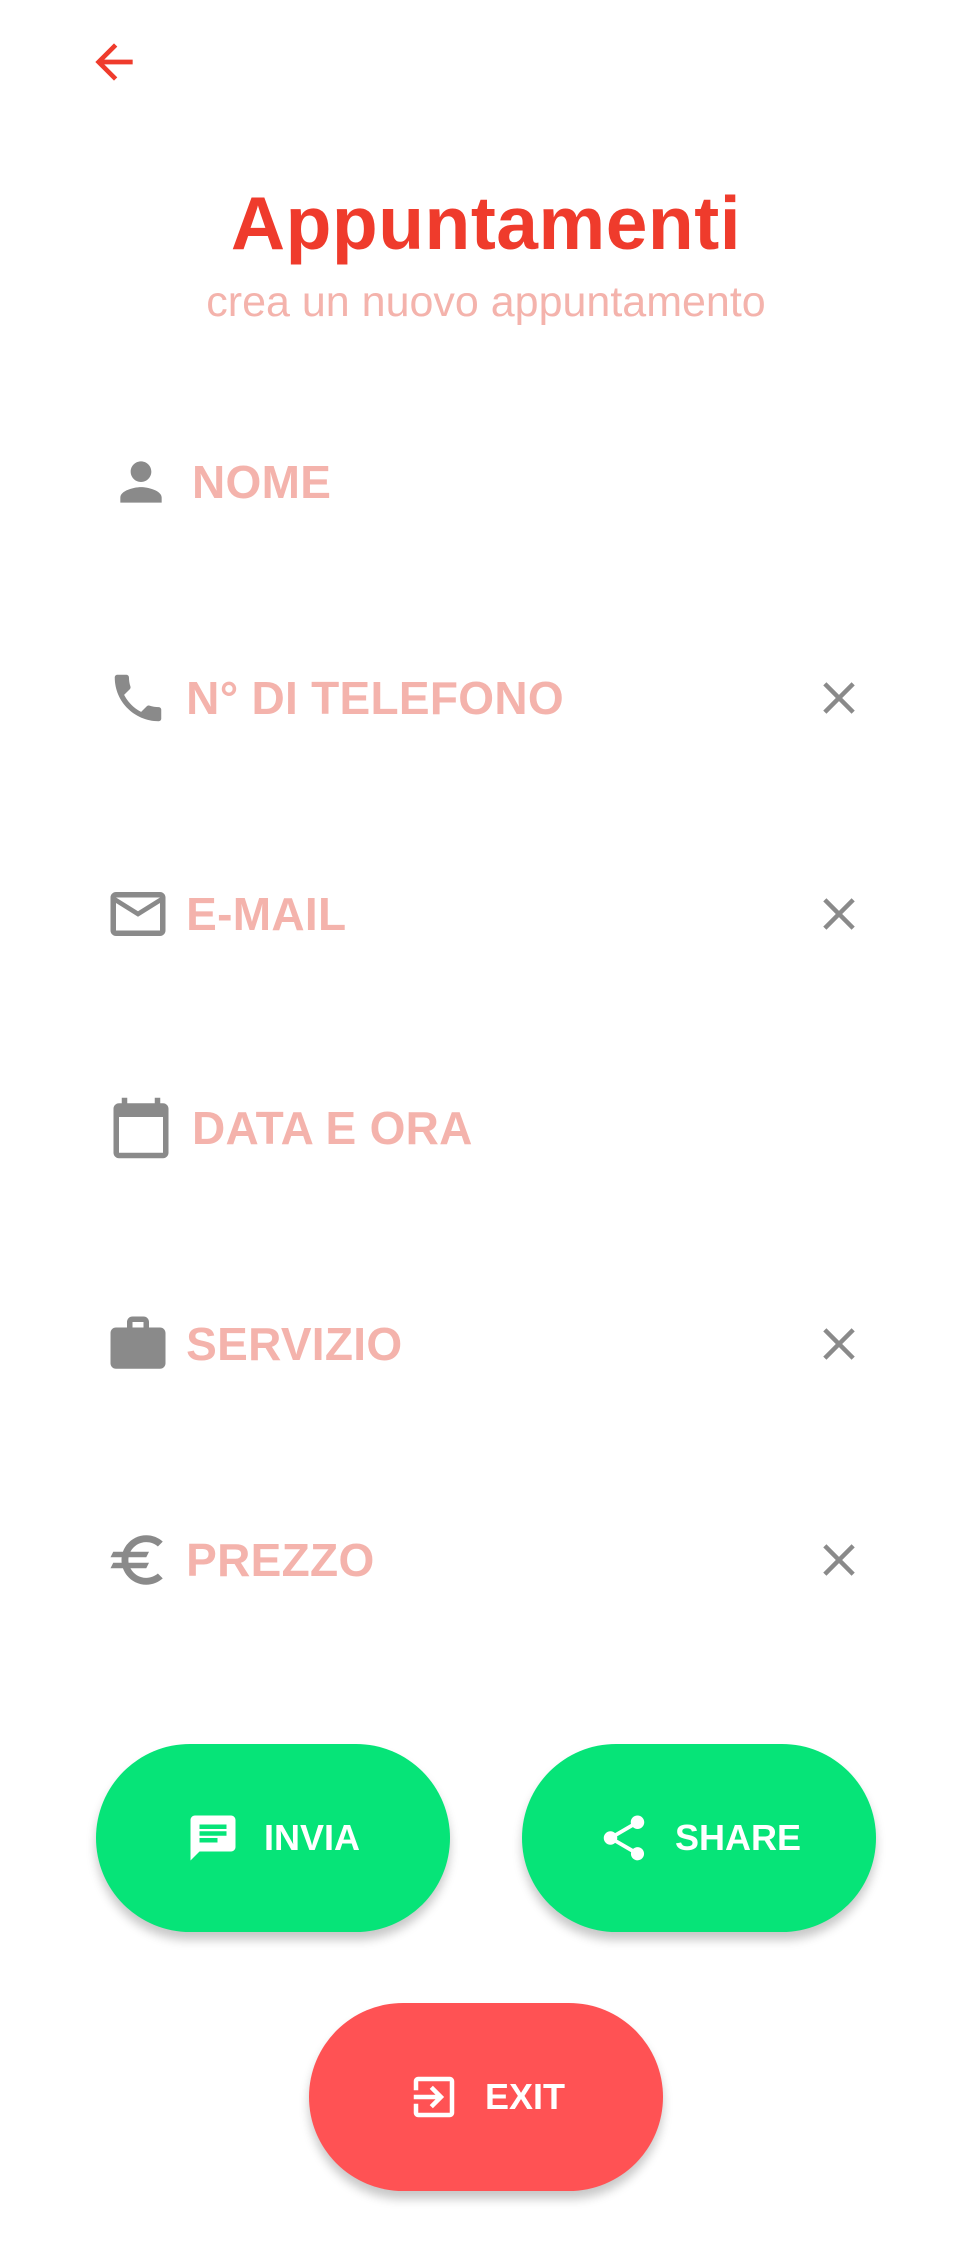  What do you see at coordinates (486, 302) in the screenshot?
I see `page-subtitle: crea un nuovo appuntamento` at bounding box center [486, 302].